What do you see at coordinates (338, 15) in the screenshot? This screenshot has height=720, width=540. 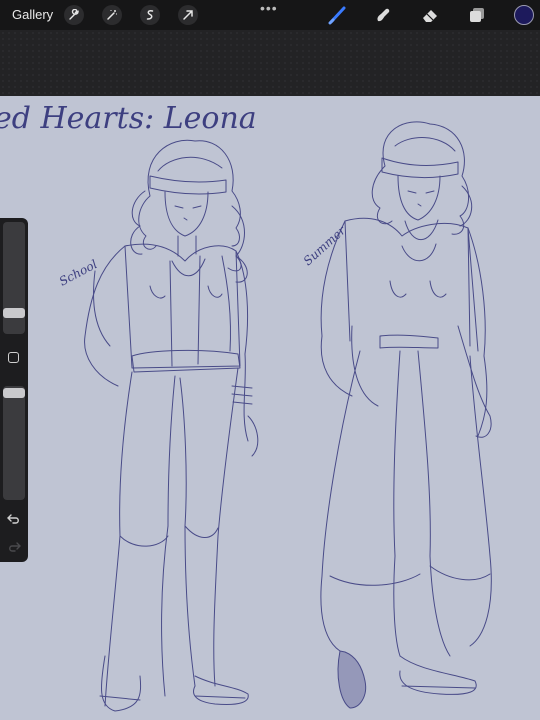 I see `brush-icon` at bounding box center [338, 15].